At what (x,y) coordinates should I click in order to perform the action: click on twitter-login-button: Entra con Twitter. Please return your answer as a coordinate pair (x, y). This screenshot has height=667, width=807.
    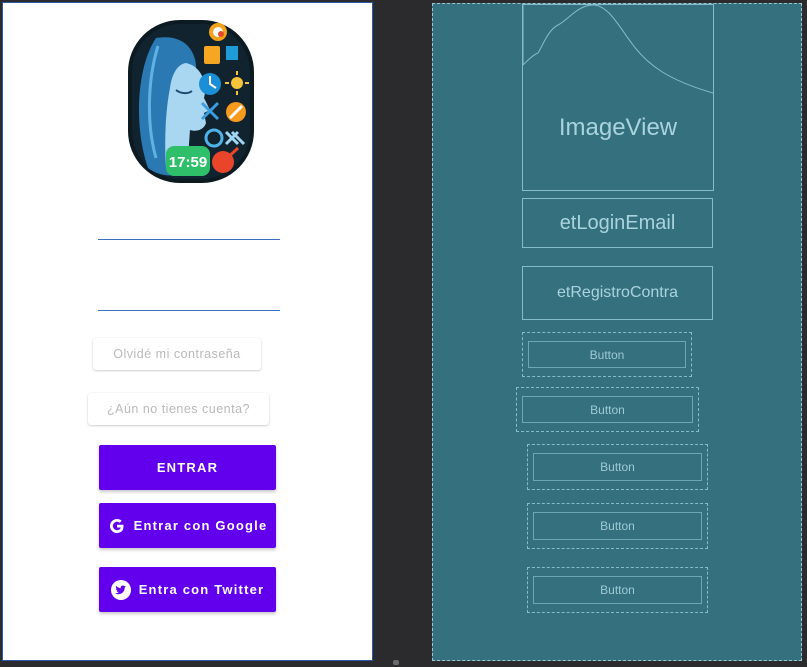
    Looking at the image, I should click on (187, 589).